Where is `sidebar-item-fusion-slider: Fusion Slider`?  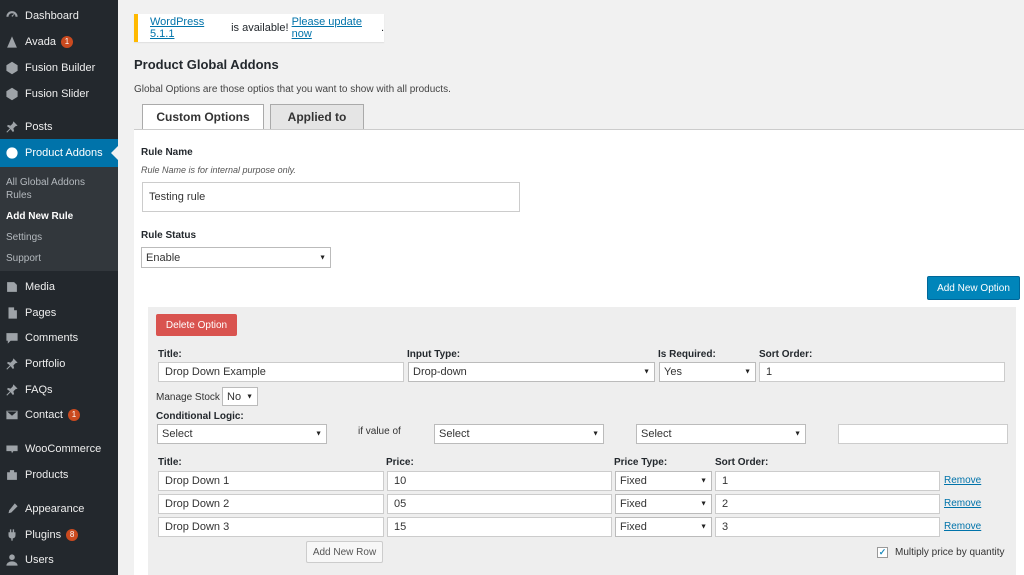 sidebar-item-fusion-slider: Fusion Slider is located at coordinates (59, 94).